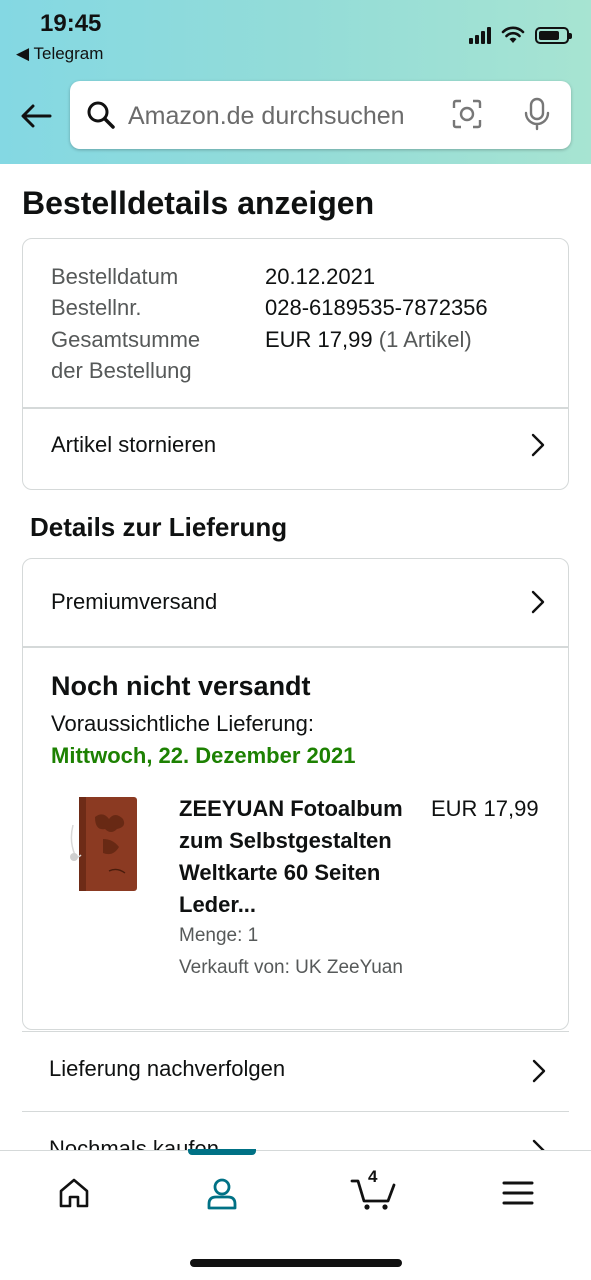  Describe the element at coordinates (373, 1176) in the screenshot. I see `cart-count-badge: 4` at that location.